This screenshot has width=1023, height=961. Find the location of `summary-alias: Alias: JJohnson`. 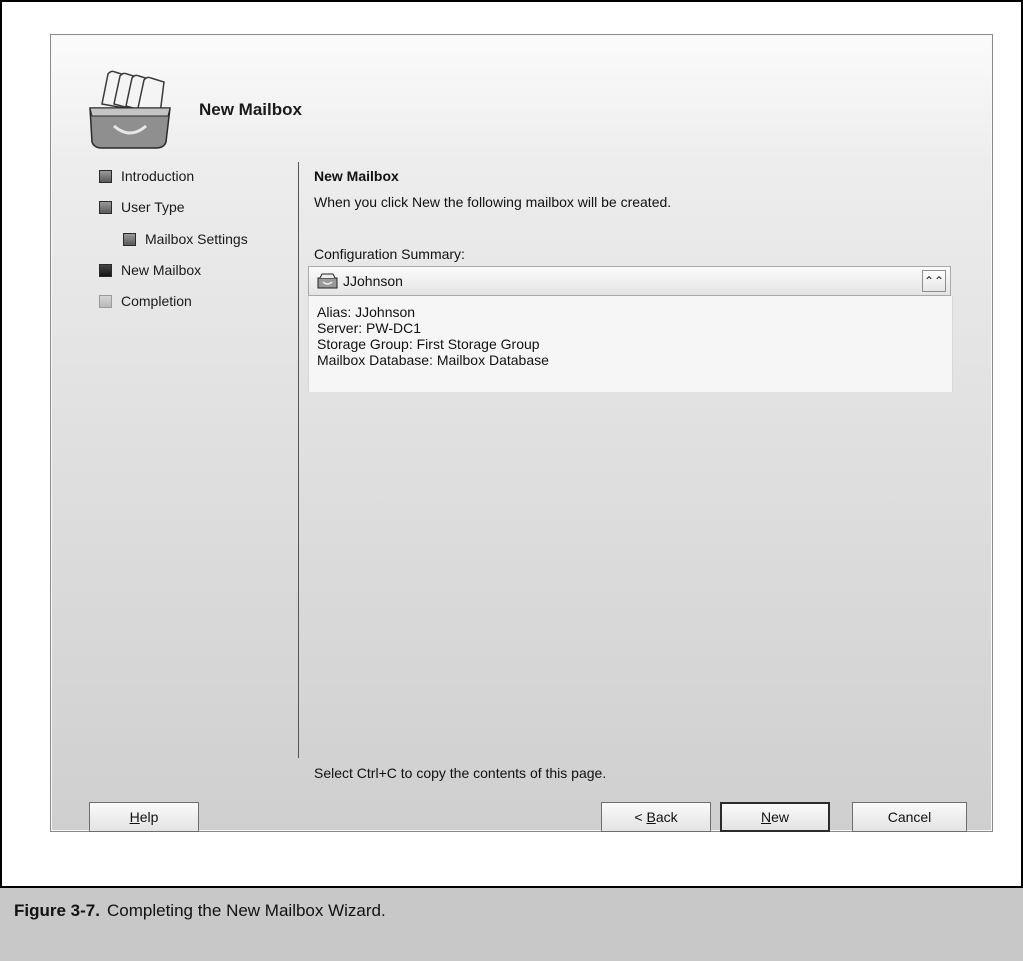

summary-alias: Alias: JJohnson is located at coordinates (366, 312).